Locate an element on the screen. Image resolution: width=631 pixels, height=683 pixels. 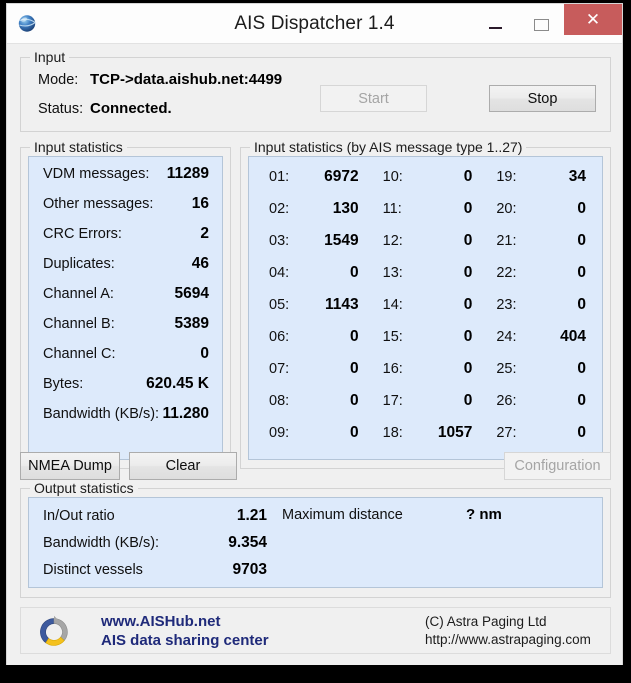
message-type-cell: 01: 6972 is located at coordinates (312, 177).